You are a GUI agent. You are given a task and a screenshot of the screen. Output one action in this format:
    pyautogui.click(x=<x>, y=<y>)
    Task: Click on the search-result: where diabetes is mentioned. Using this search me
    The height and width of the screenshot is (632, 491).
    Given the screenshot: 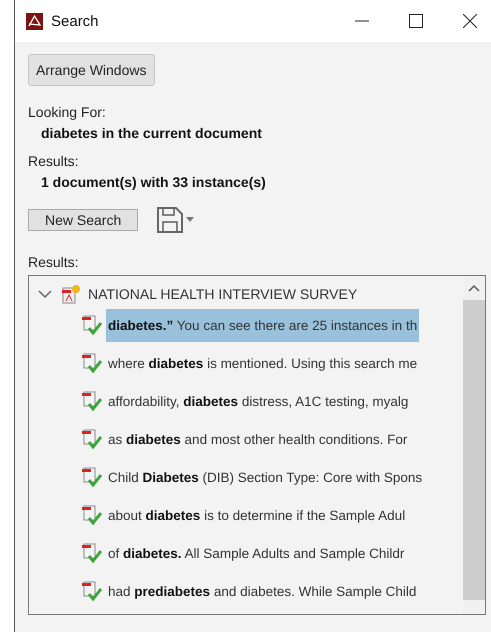 What is the action you would take?
    pyautogui.click(x=263, y=363)
    